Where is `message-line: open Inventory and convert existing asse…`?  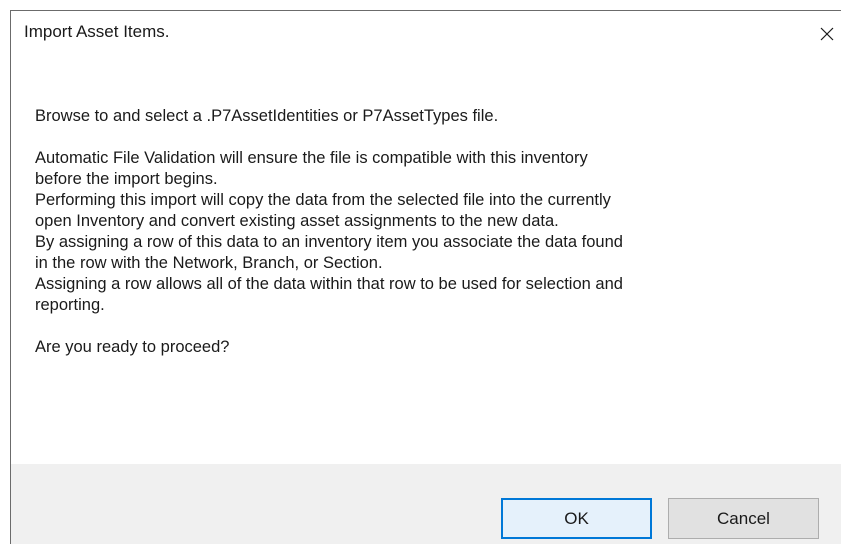 message-line: open Inventory and convert existing asse… is located at coordinates (297, 221).